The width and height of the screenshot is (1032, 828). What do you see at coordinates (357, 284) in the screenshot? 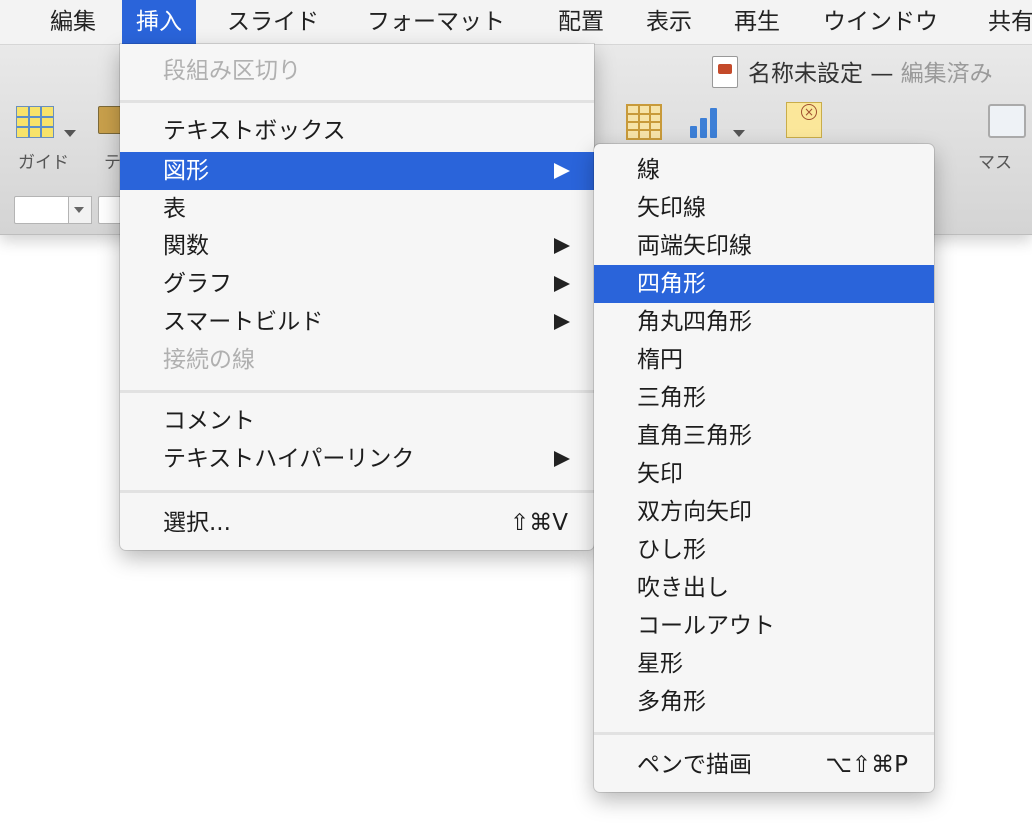
I see `menu-item-chart: グラフ` at bounding box center [357, 284].